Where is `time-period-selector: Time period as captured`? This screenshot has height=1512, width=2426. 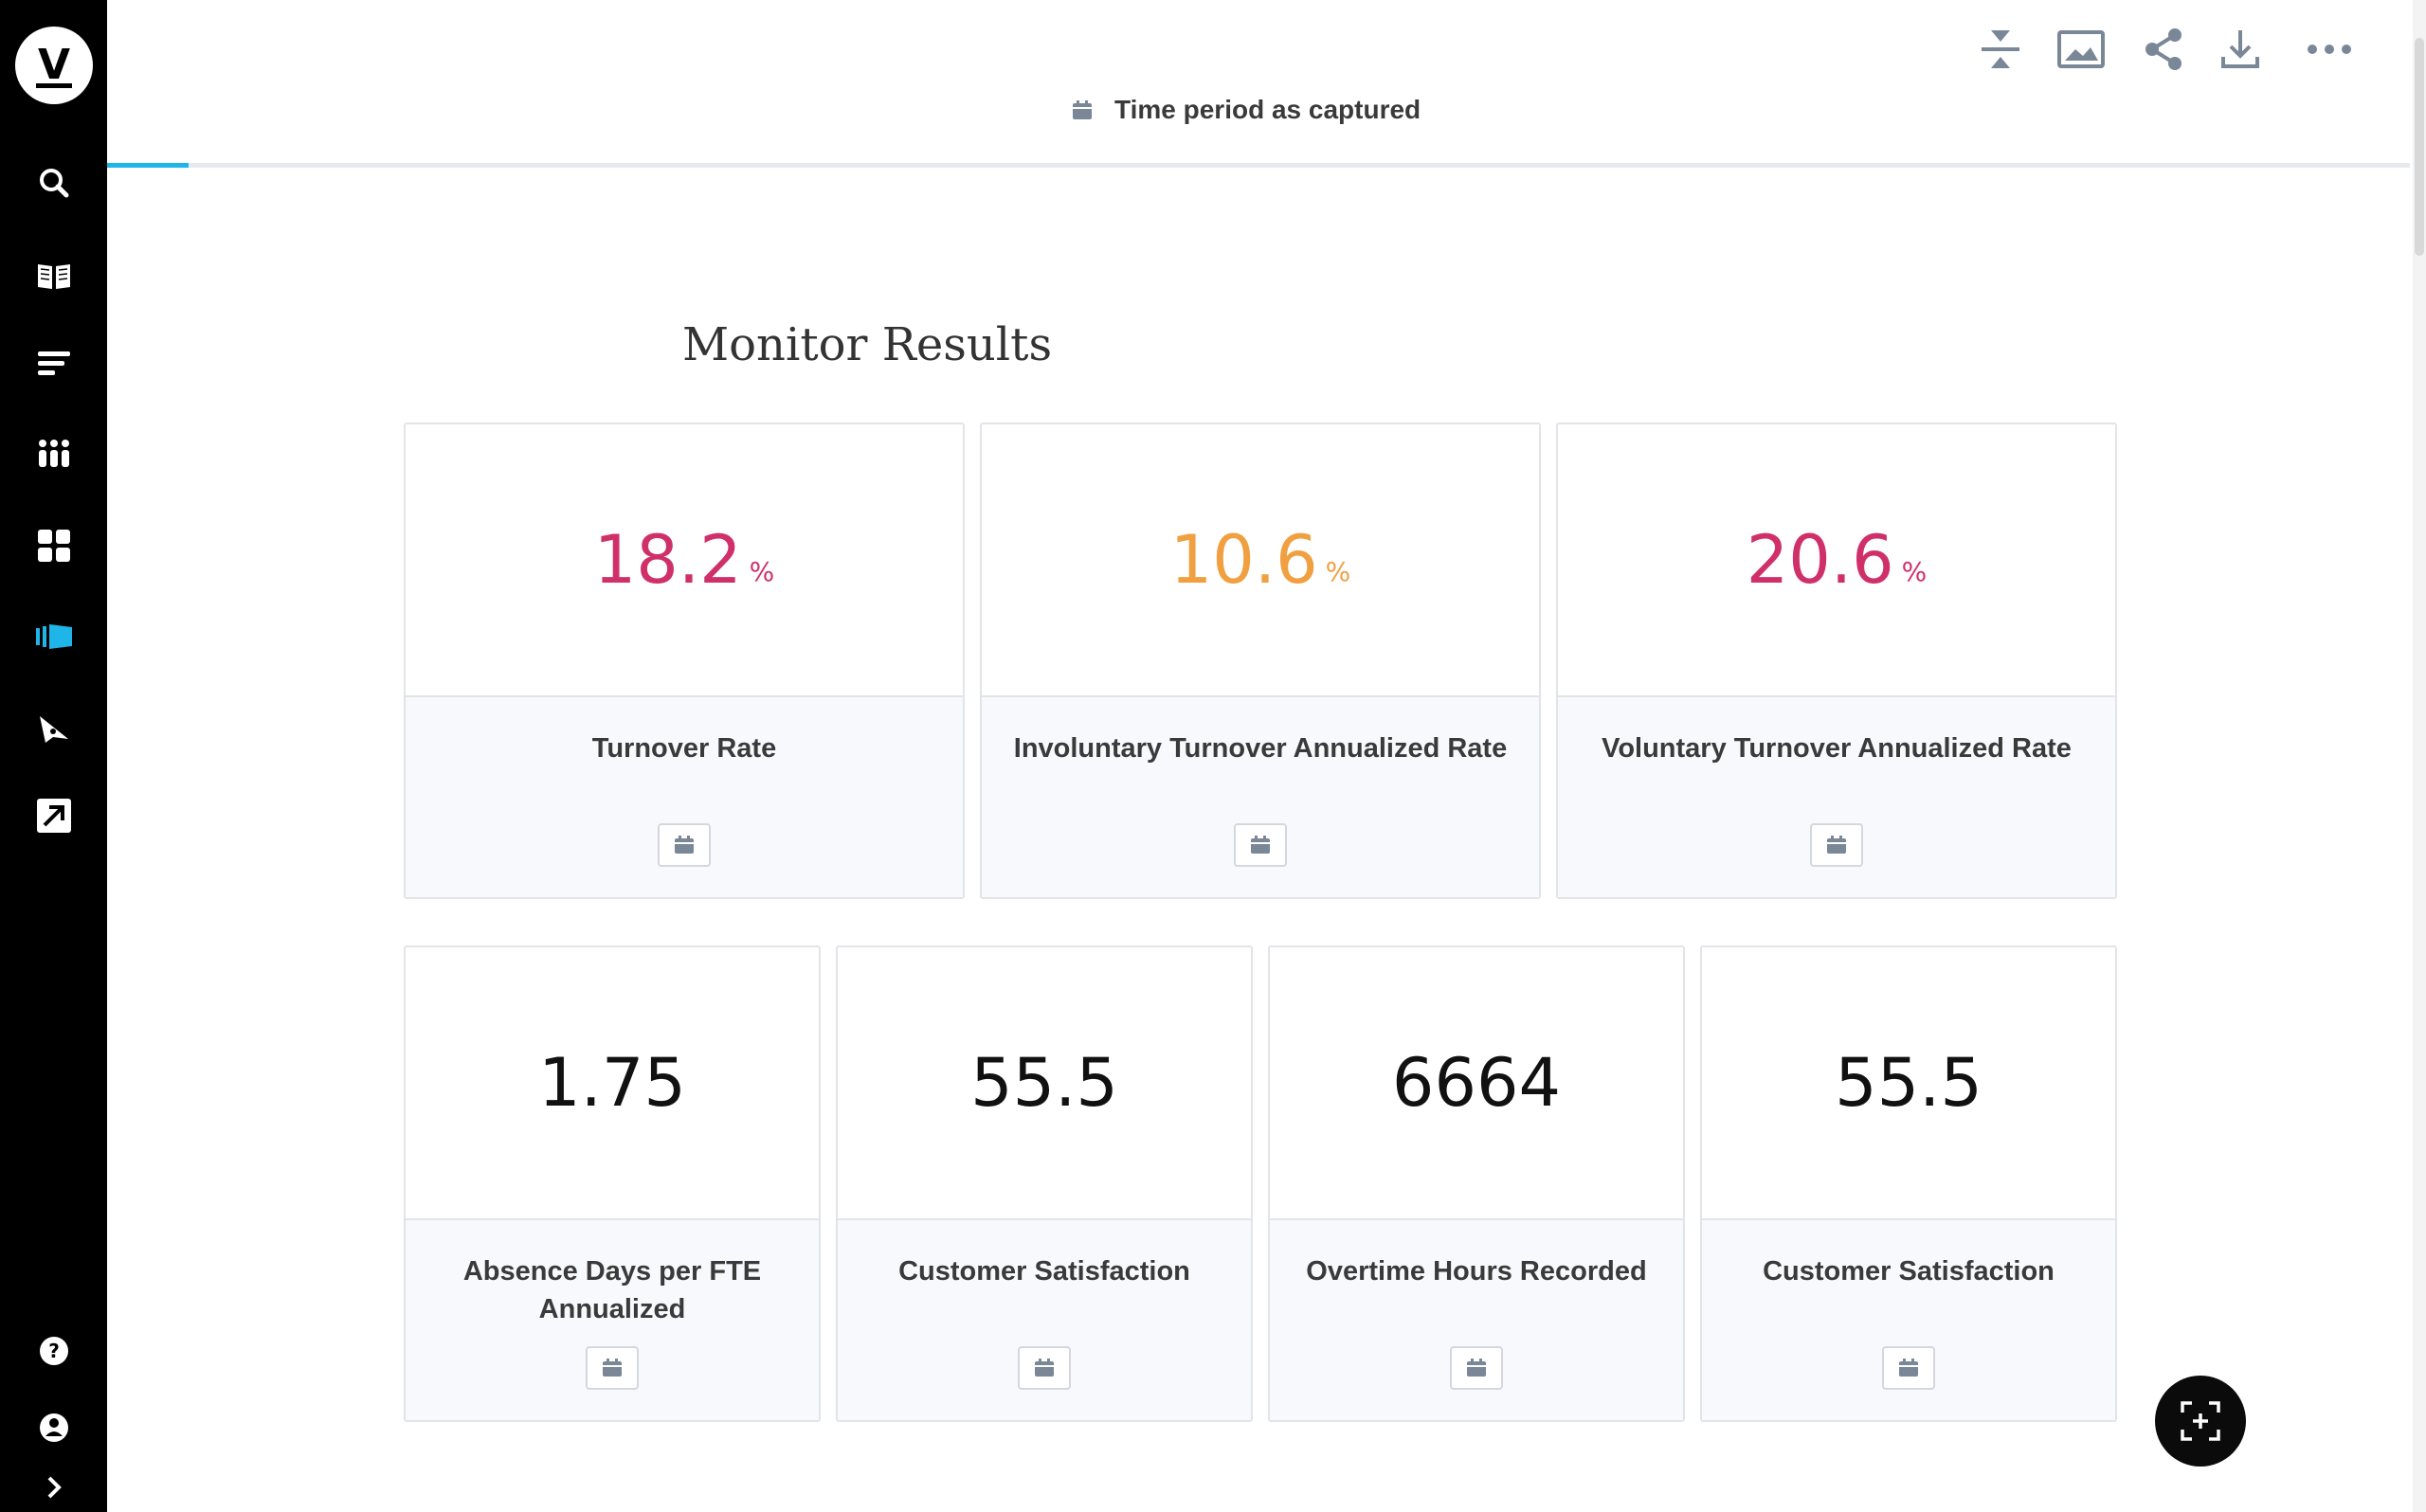 time-period-selector: Time period as captured is located at coordinates (1246, 110).